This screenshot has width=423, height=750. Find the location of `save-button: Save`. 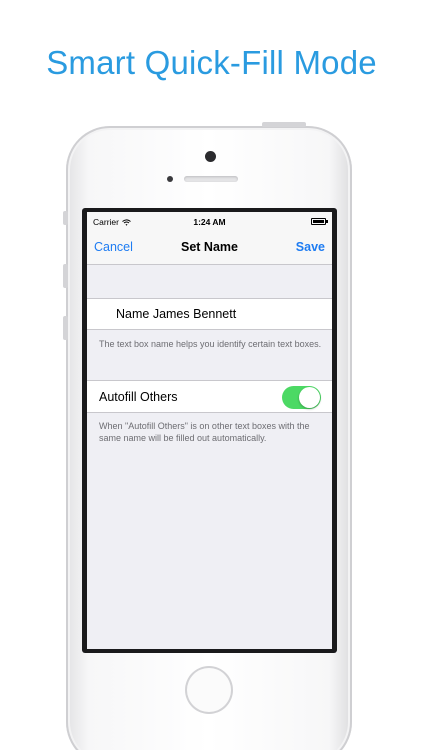

save-button: Save is located at coordinates (310, 247).